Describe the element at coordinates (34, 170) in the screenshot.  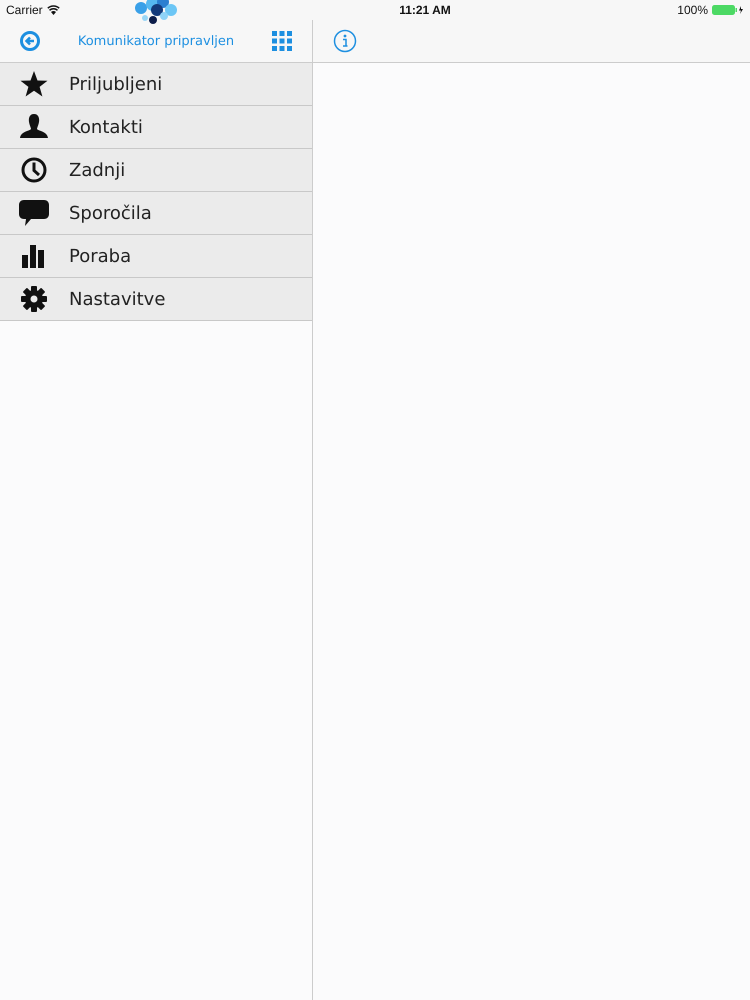
I see `clock-icon` at that location.